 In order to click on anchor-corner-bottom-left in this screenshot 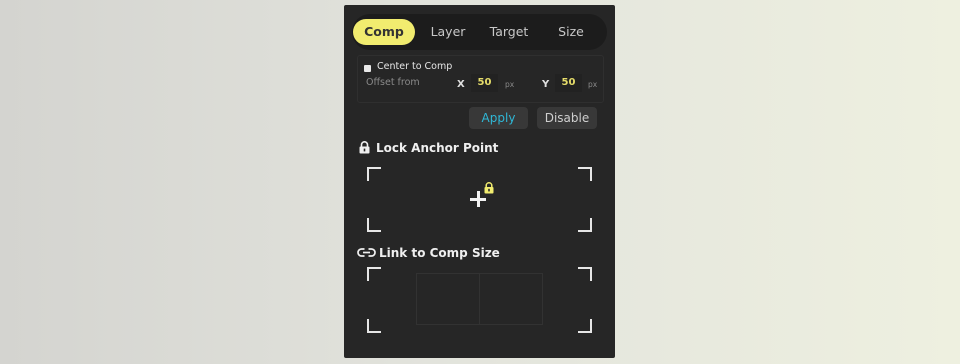, I will do `click(374, 225)`.